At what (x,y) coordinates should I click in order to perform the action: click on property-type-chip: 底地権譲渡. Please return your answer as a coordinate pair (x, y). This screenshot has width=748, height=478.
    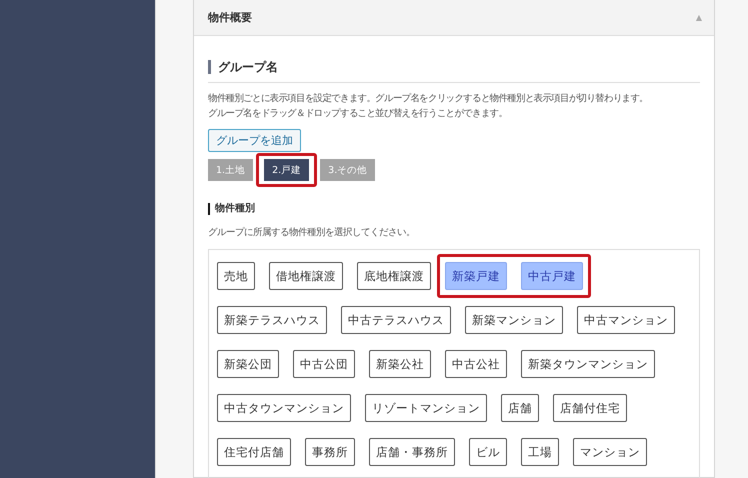
    Looking at the image, I should click on (394, 276).